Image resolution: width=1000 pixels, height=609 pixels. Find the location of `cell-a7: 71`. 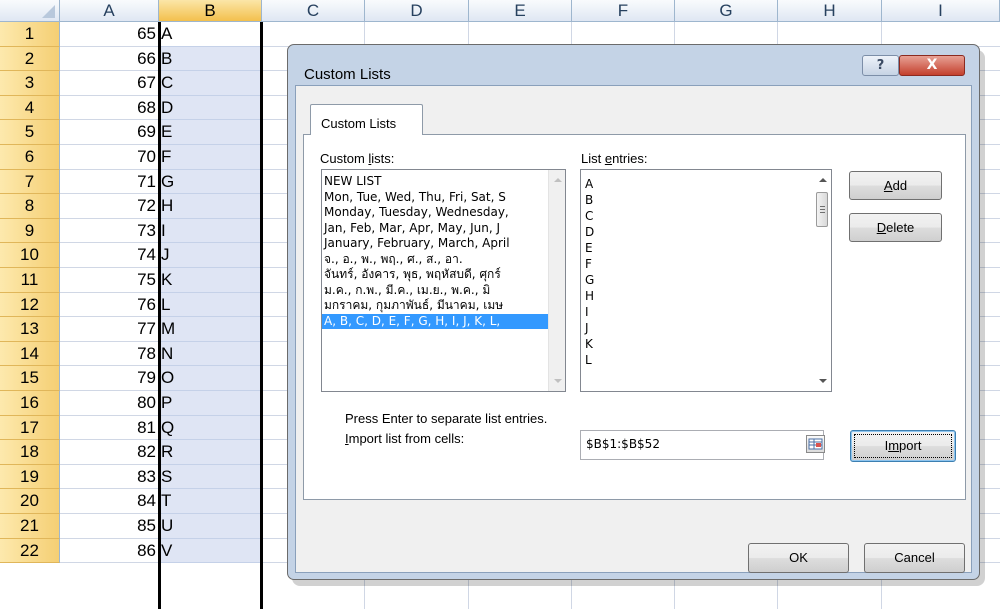

cell-a7: 71 is located at coordinates (109, 182).